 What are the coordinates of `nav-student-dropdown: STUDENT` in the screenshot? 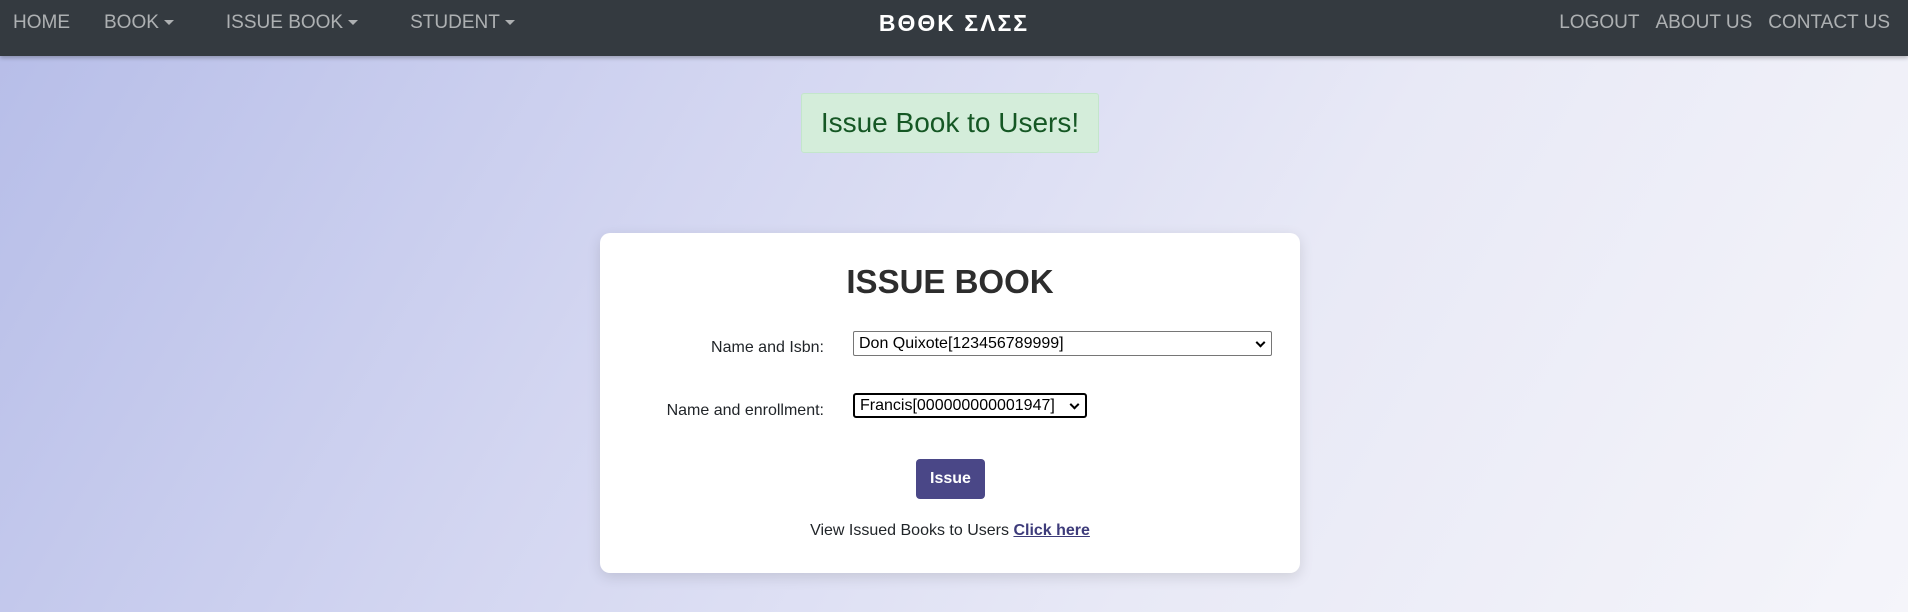 It's located at (462, 23).